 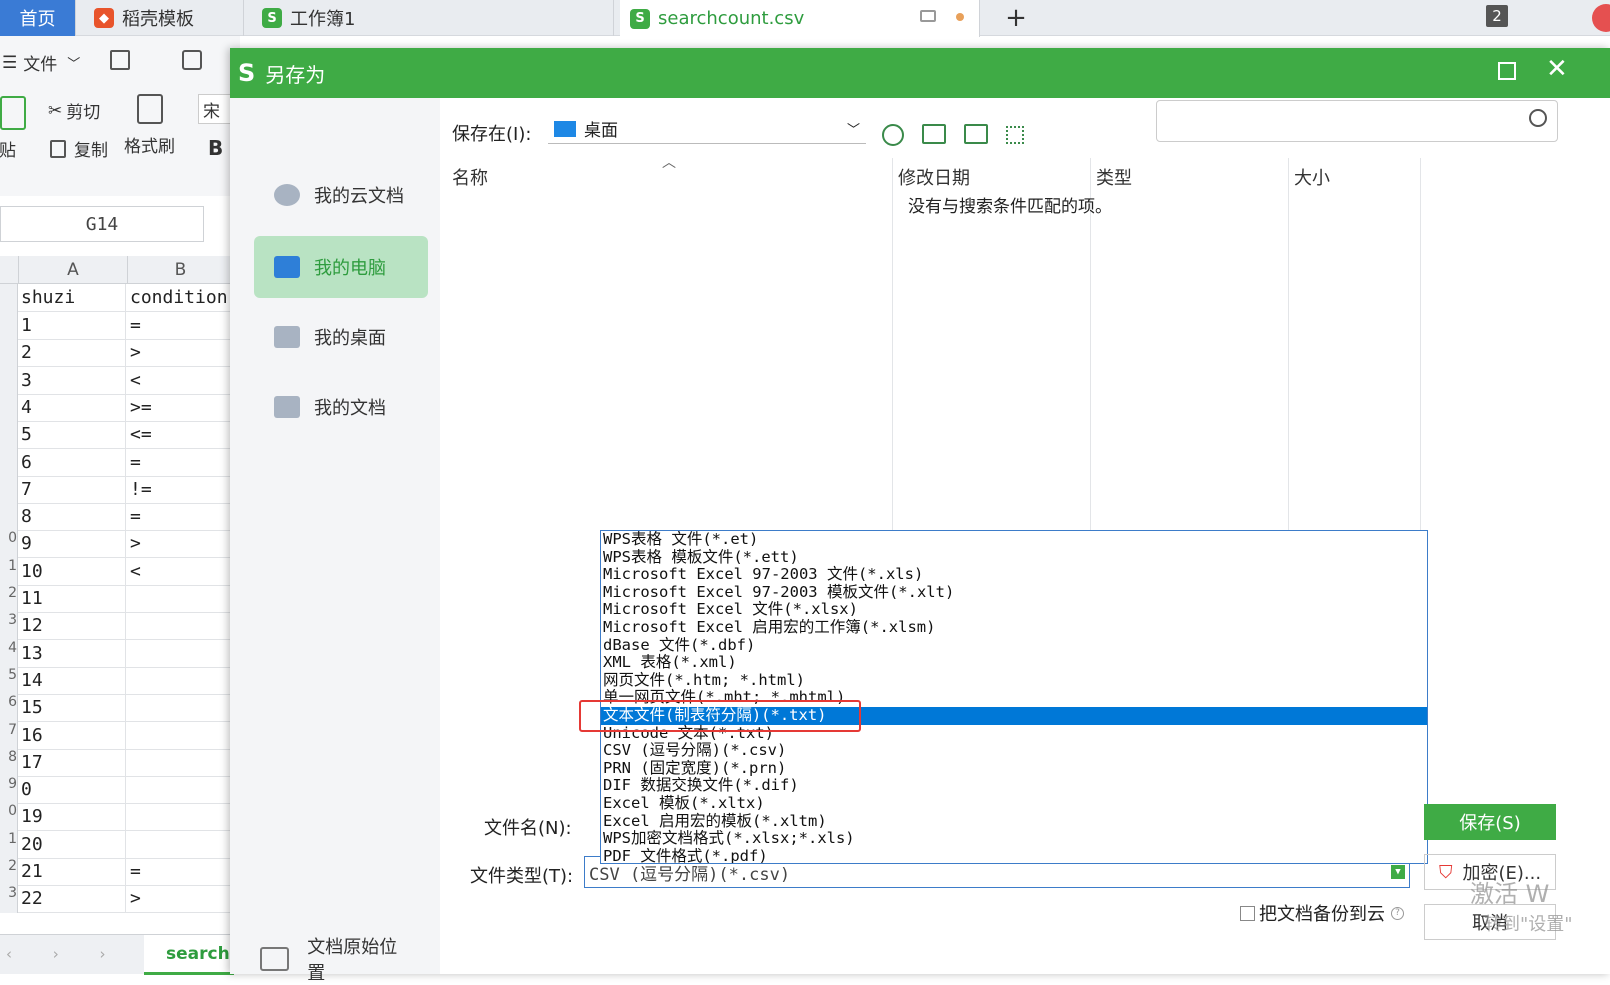 I want to click on new-tab-button: +, so click(x=1016, y=18).